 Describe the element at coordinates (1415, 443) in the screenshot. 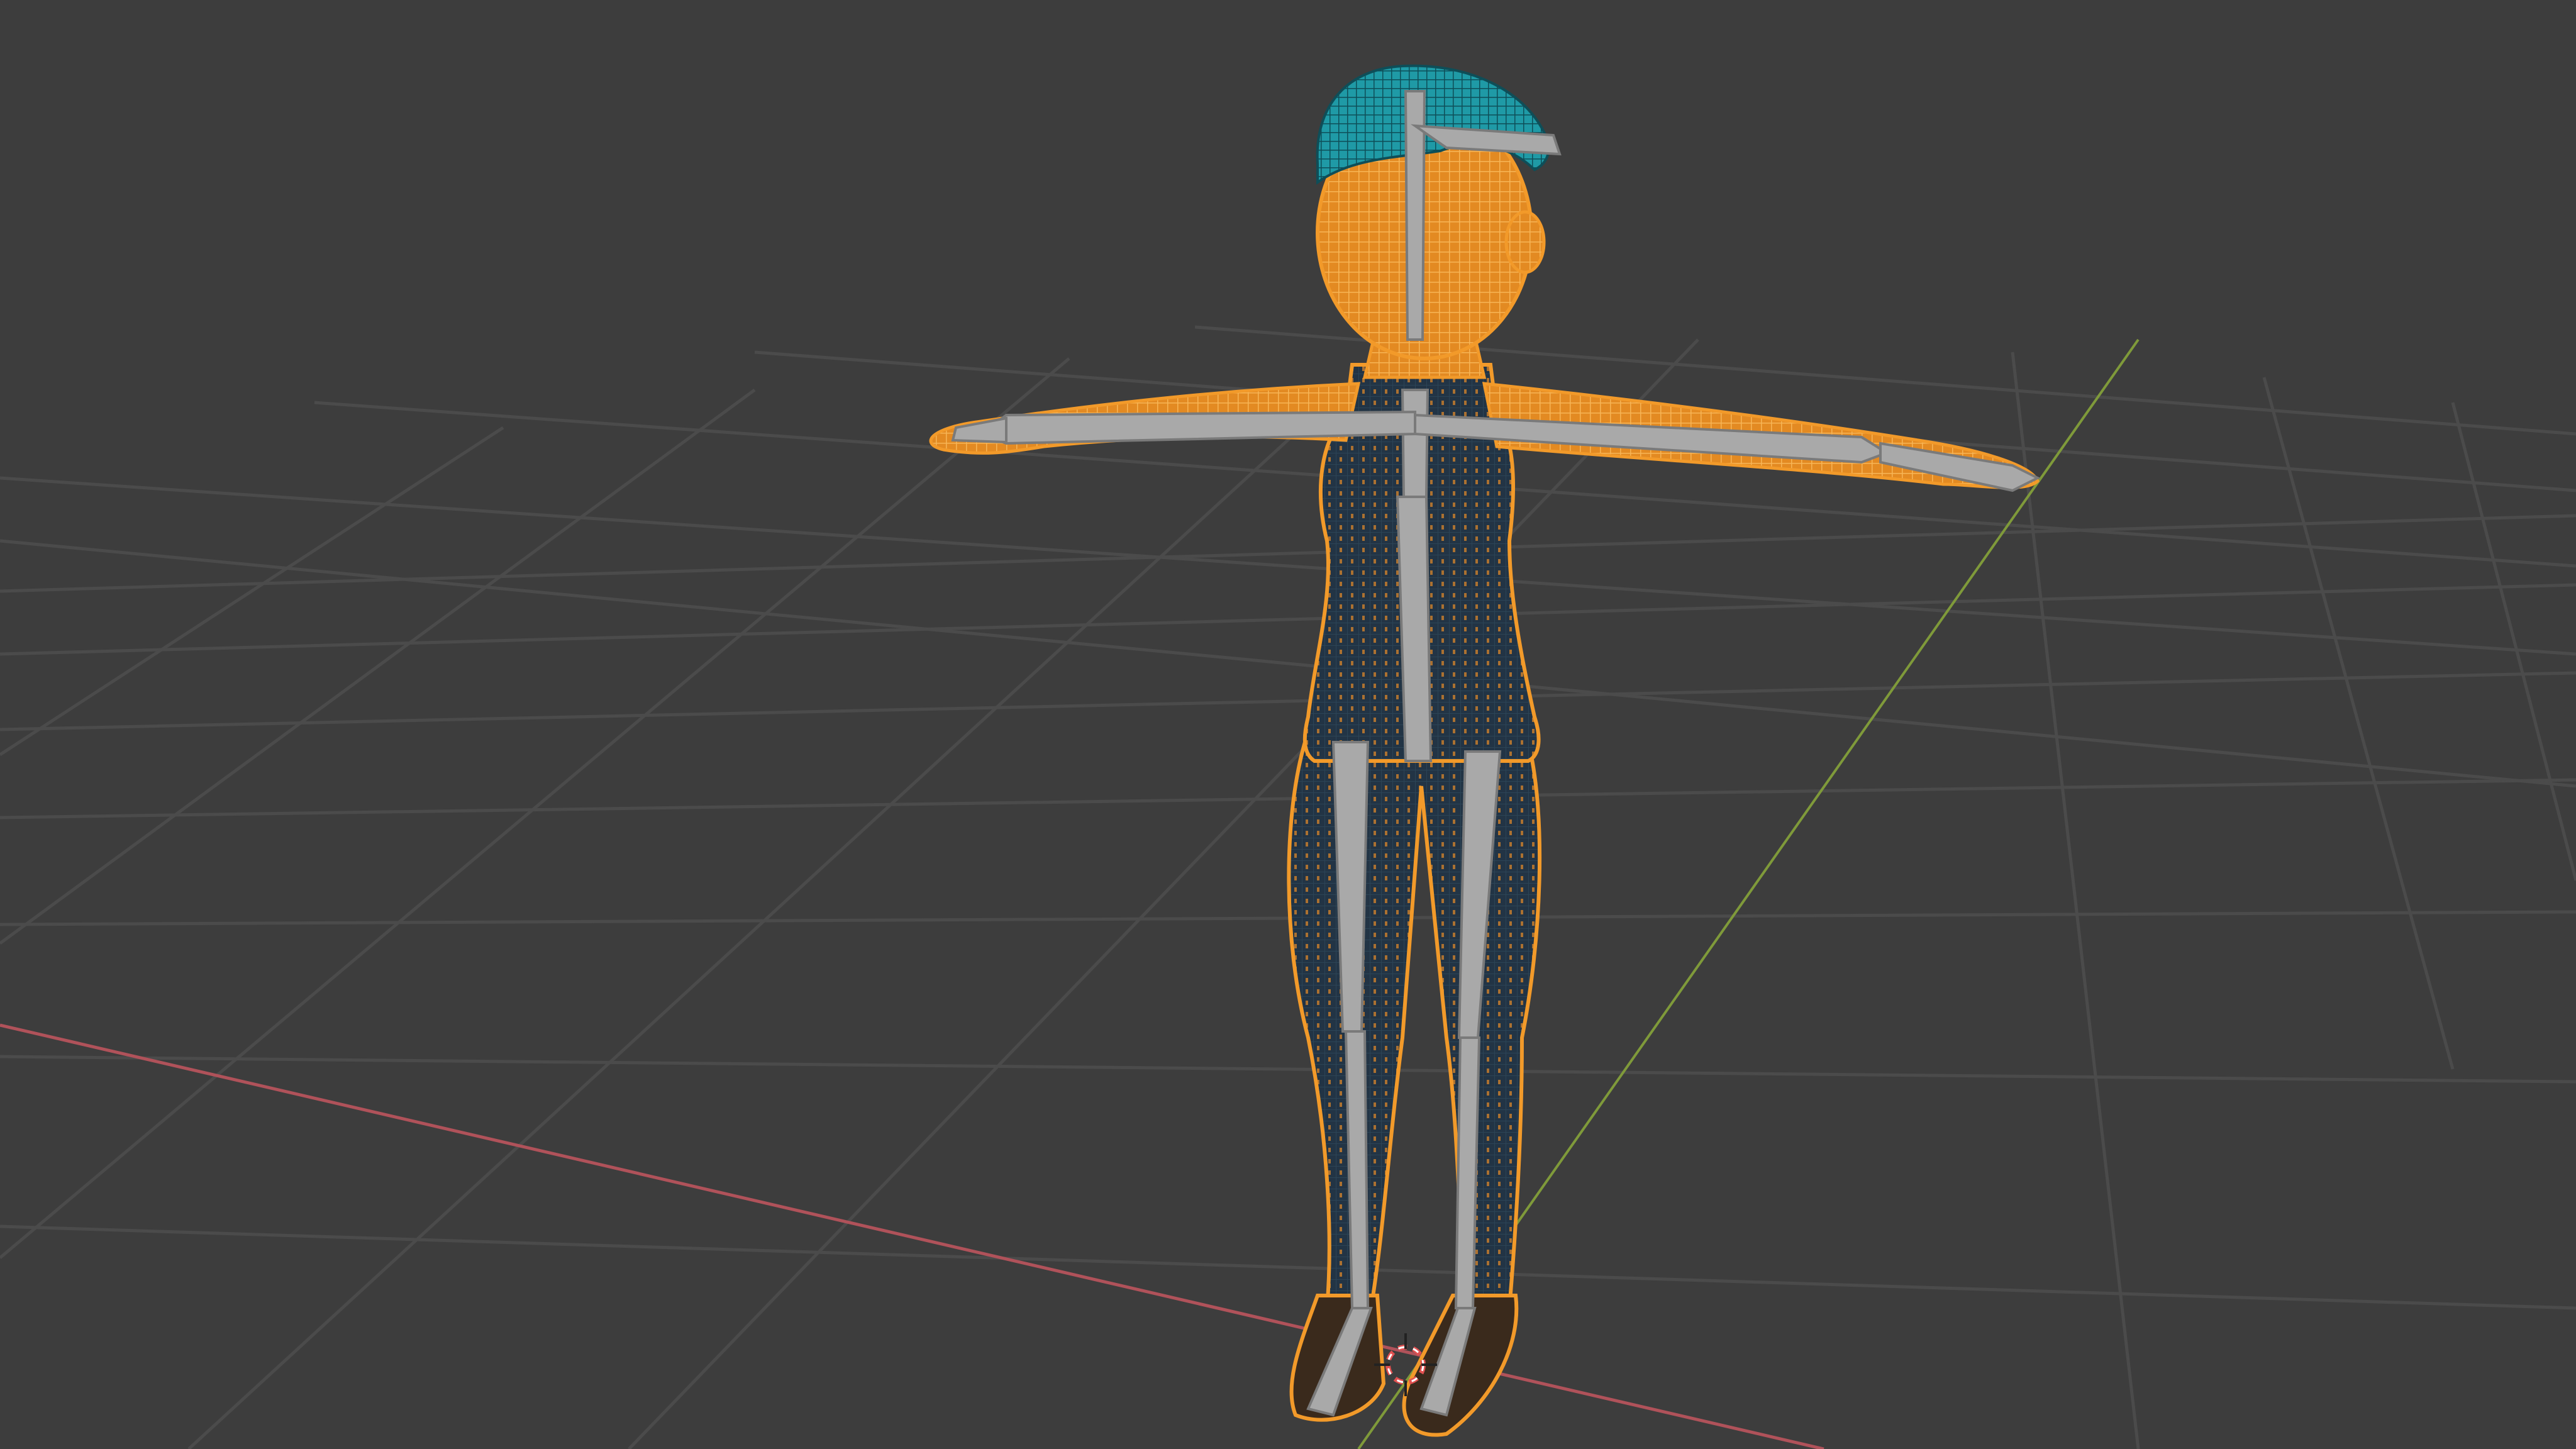

I see `bone-neck` at that location.